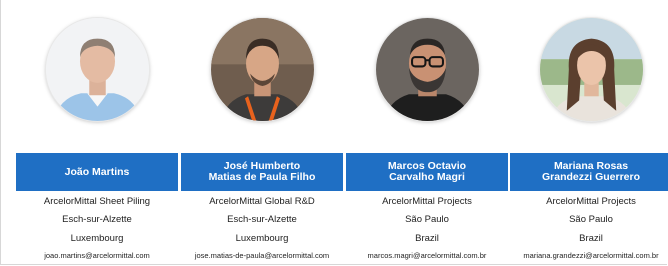 Image resolution: width=668 pixels, height=266 pixels. I want to click on name-bar: José Humberto Matias de Paula Filho, so click(262, 172).